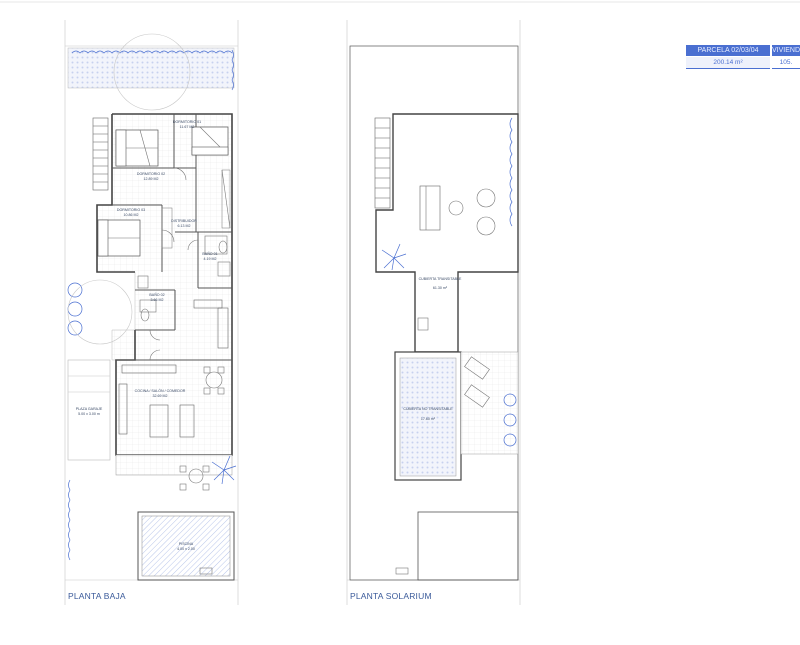 The image size is (800, 645). What do you see at coordinates (151, 174) in the screenshot?
I see `room-name-dormitorio-02: DORMITORIO 02` at bounding box center [151, 174].